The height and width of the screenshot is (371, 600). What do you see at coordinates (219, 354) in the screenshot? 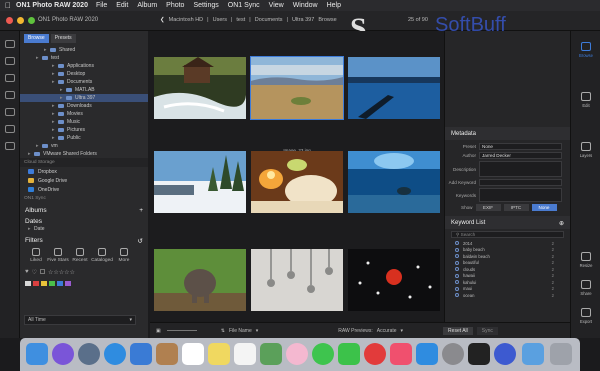
I see `notes-icon` at bounding box center [219, 354].